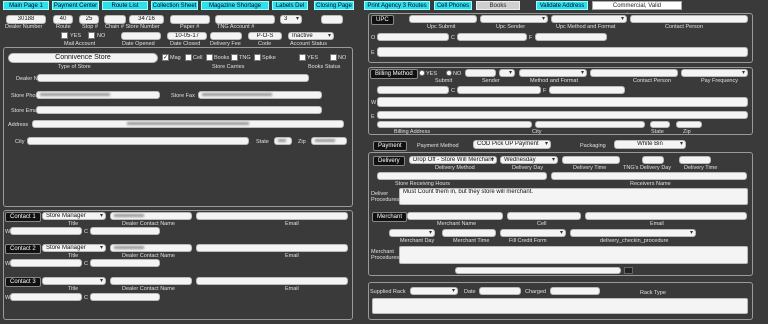 This screenshot has width=768, height=324. What do you see at coordinates (553, 73) in the screenshot?
I see `billing-method-select` at bounding box center [553, 73].